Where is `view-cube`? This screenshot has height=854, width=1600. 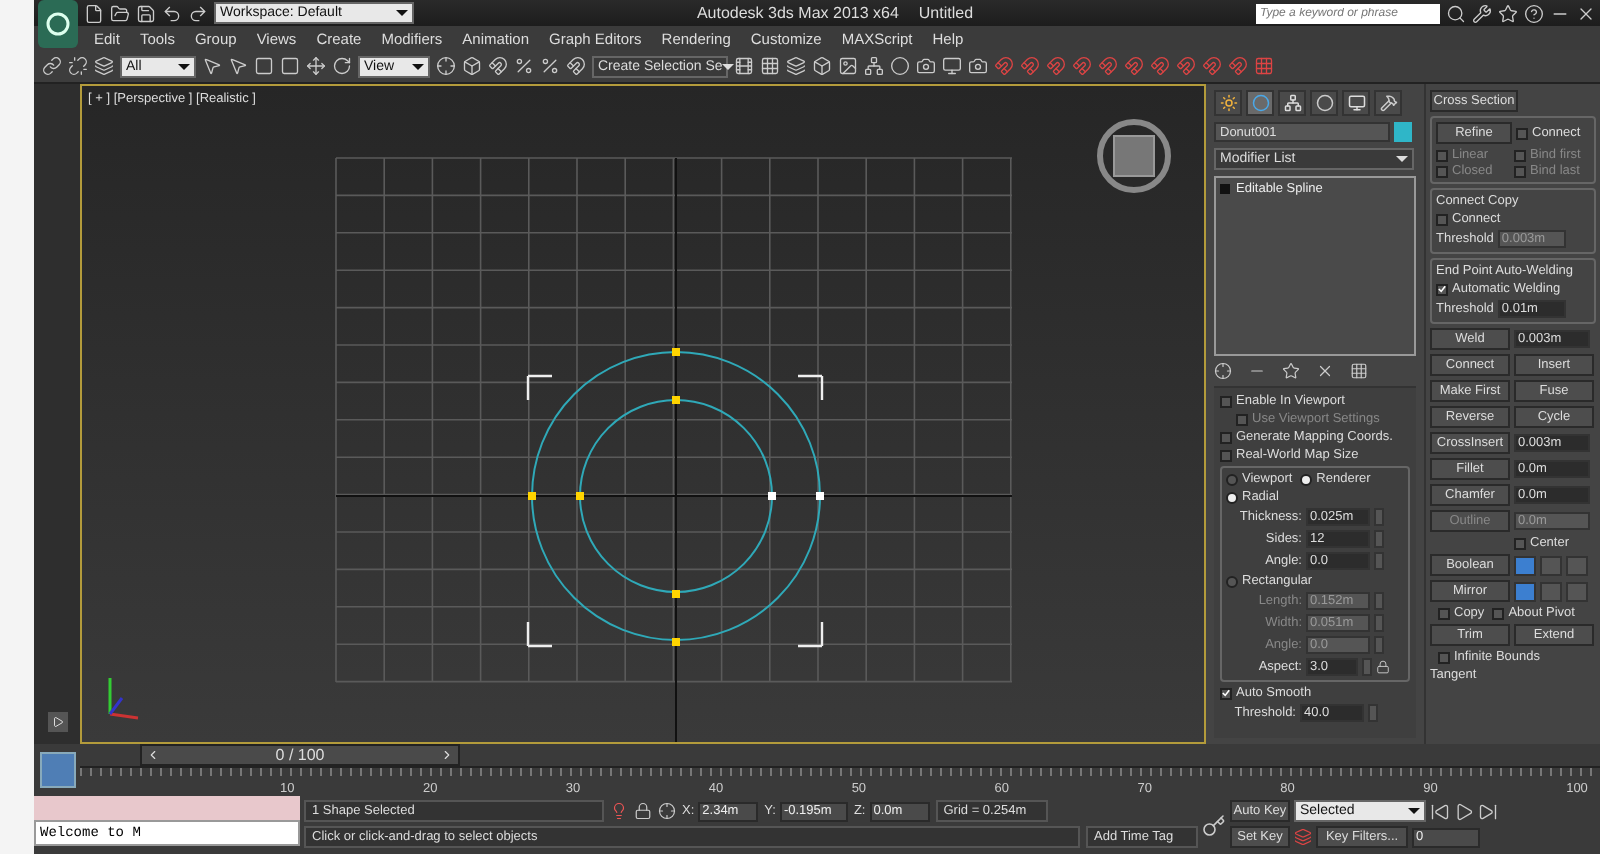
view-cube is located at coordinates (1134, 156).